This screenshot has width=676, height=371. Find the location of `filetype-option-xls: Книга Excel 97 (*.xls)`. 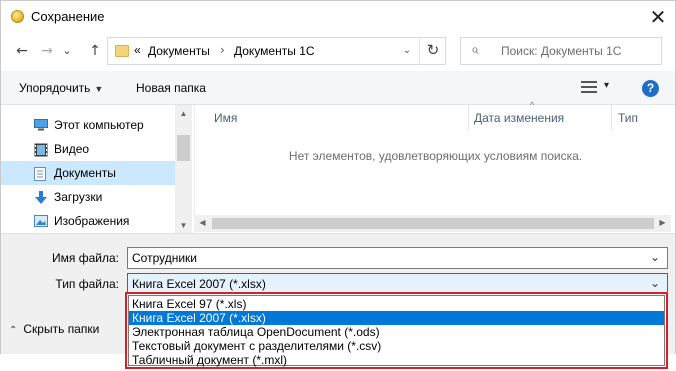

filetype-option-xls: Книга Excel 97 (*.xls) is located at coordinates (396, 304).